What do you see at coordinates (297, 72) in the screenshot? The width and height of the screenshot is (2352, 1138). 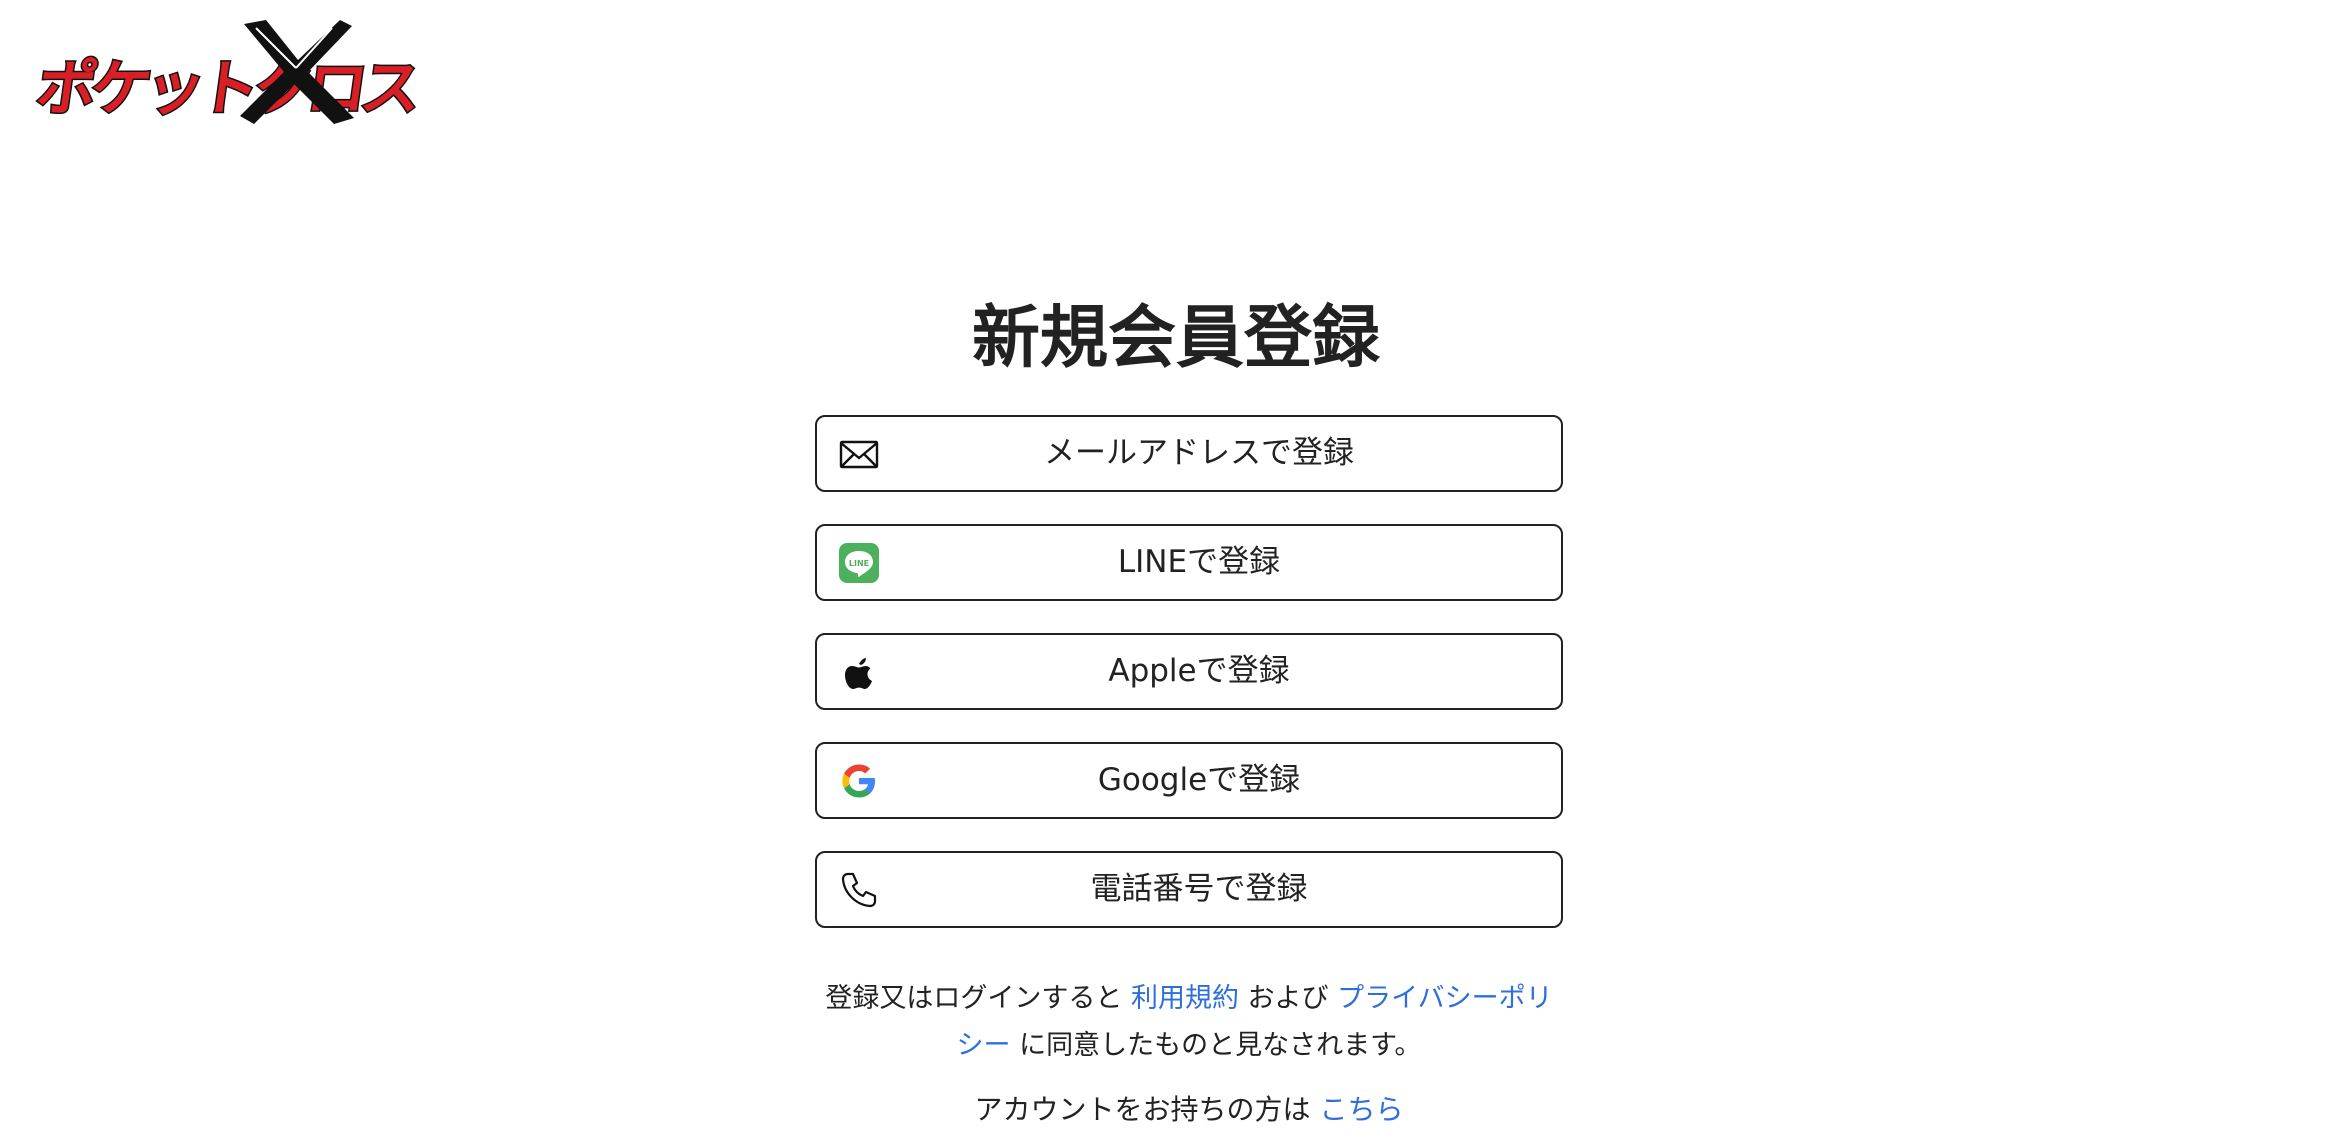 I see `logo-x-mark` at bounding box center [297, 72].